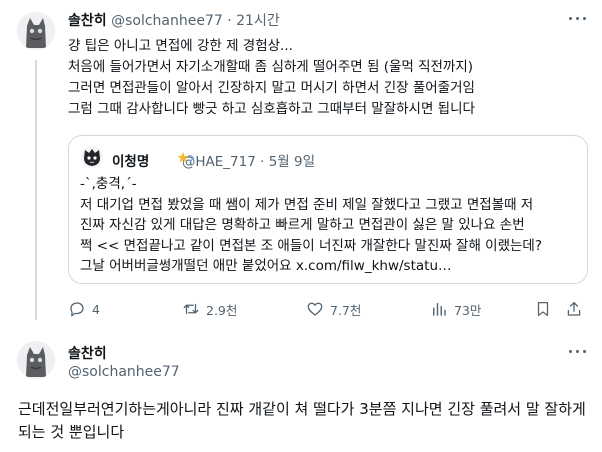  Describe the element at coordinates (468, 310) in the screenshot. I see `views-count: 73만` at that location.